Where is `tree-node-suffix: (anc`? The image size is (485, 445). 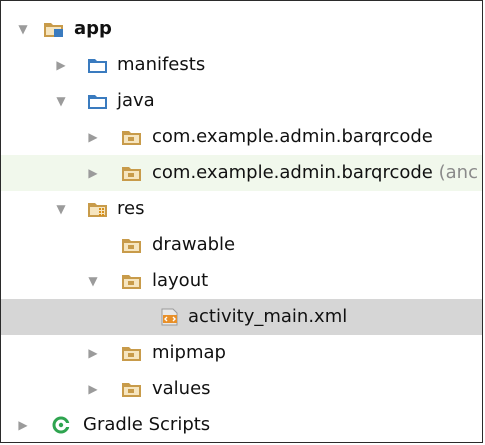 tree-node-suffix: (anc is located at coordinates (458, 172).